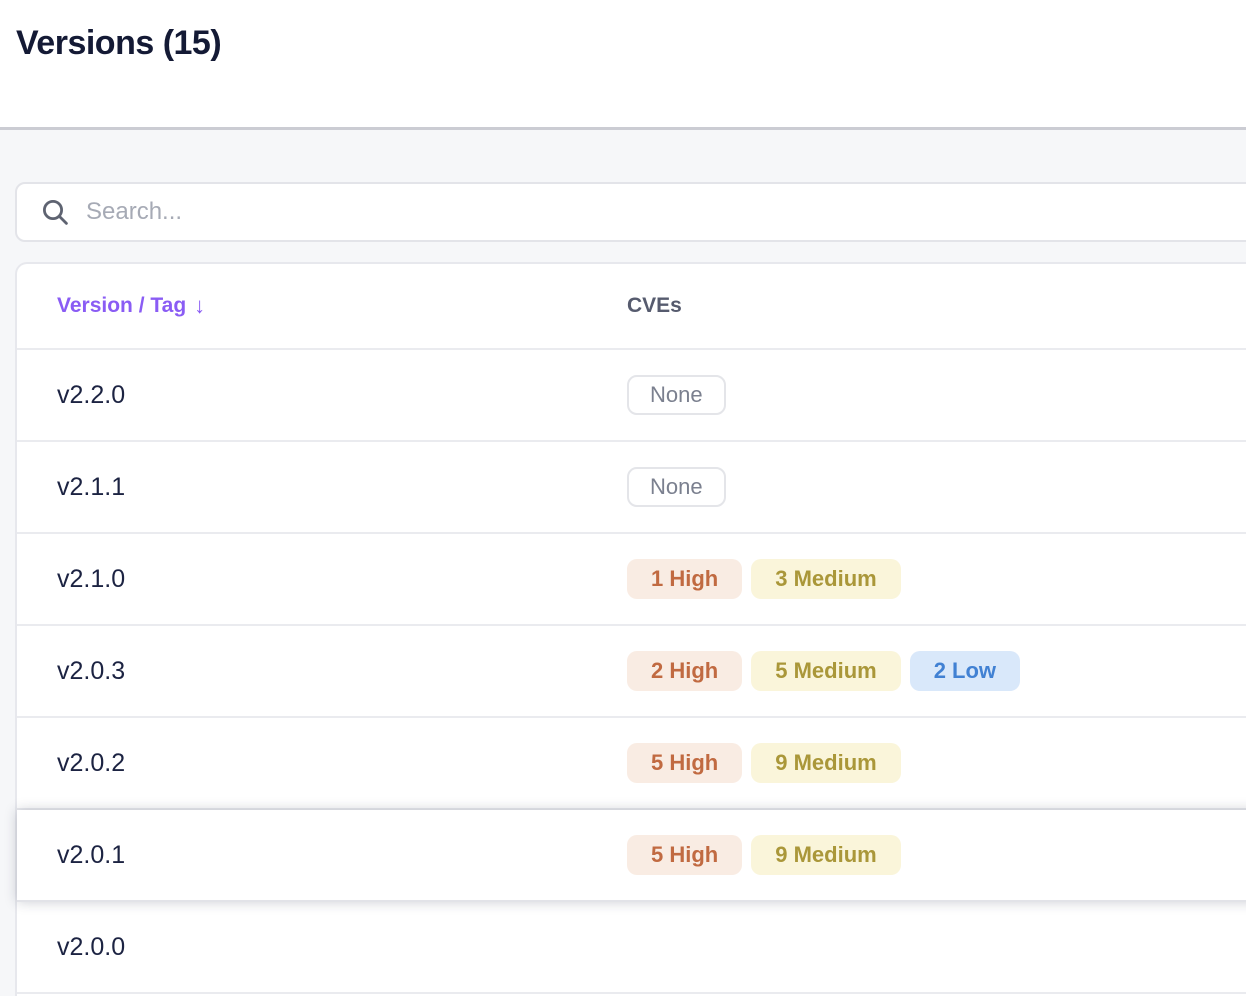 This screenshot has height=996, width=1246. What do you see at coordinates (91, 394) in the screenshot?
I see `row-version-label: v2.2.0` at bounding box center [91, 394].